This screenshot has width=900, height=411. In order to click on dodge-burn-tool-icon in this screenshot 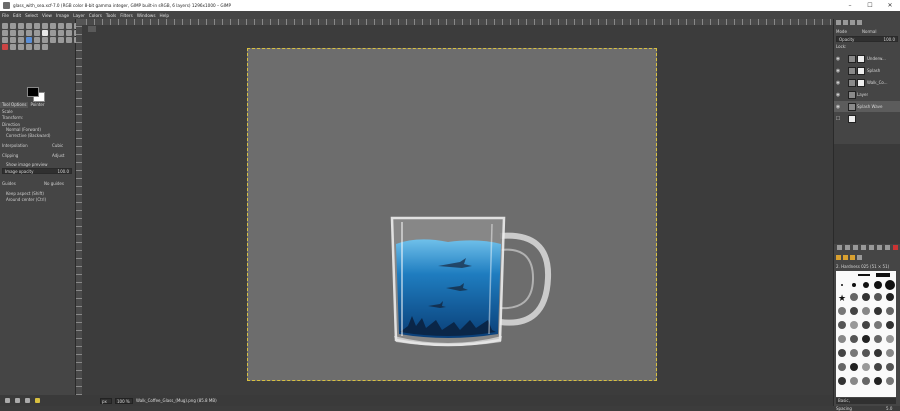, I will do `click(45, 47)`.